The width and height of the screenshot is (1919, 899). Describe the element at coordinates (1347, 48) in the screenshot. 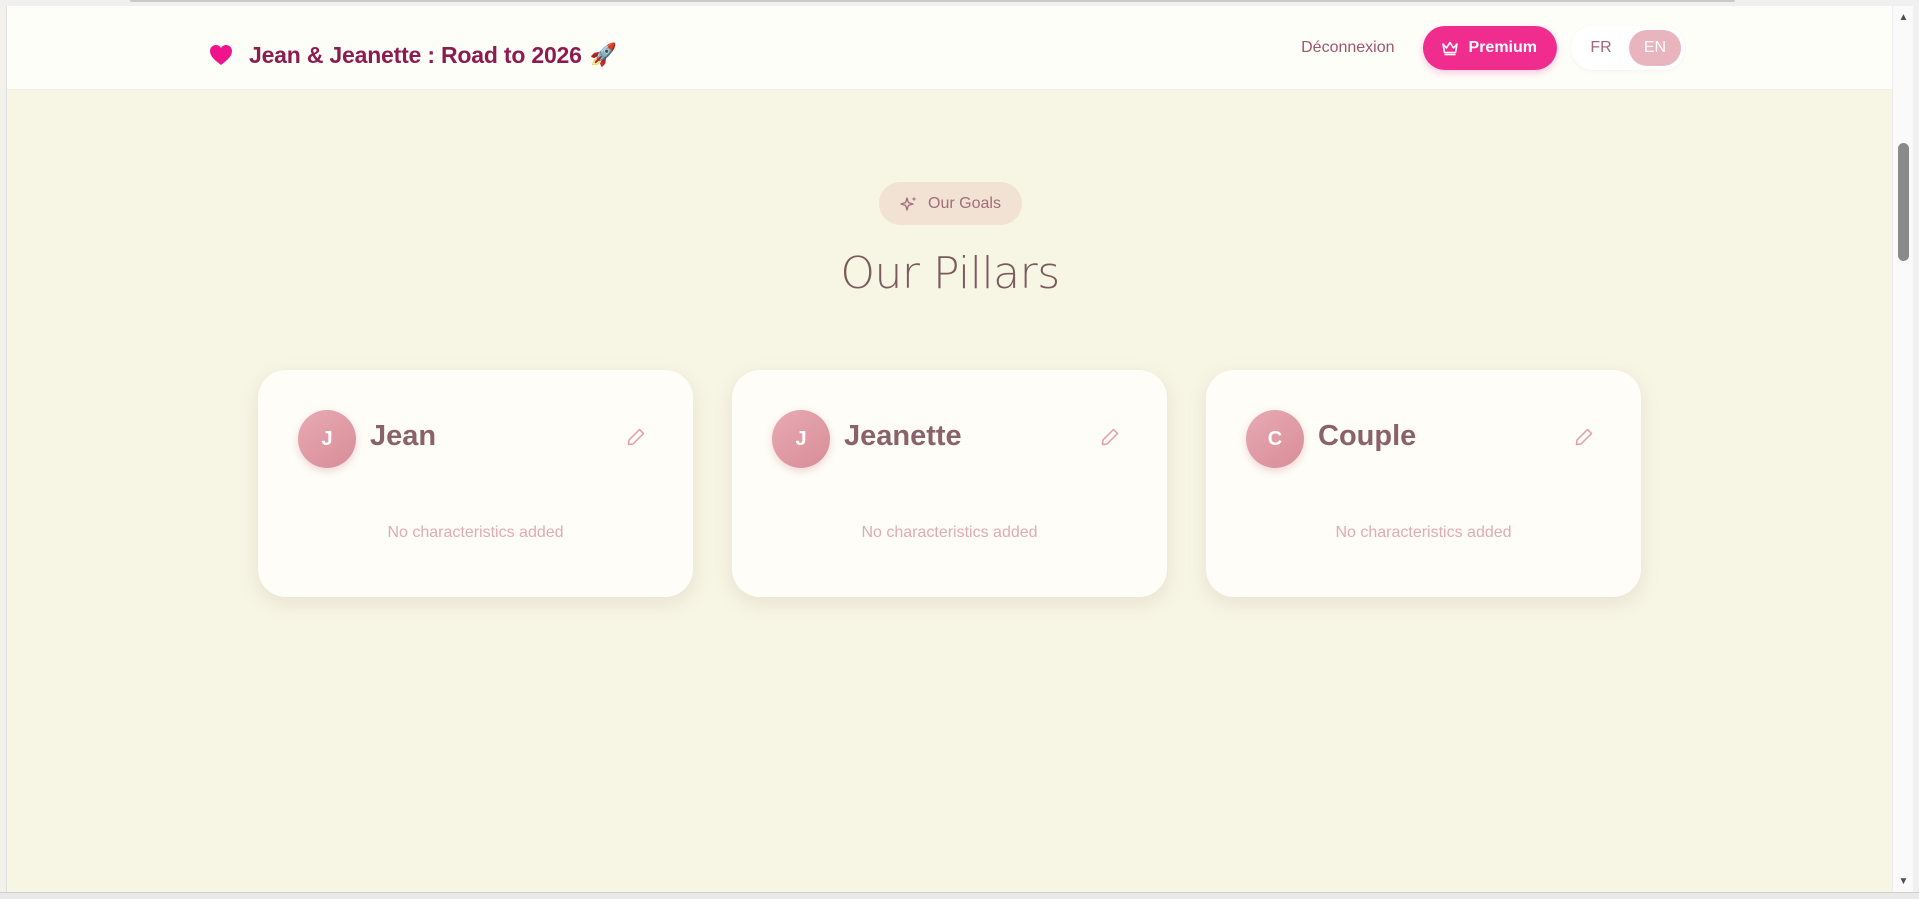

I see `logout-link: Déconnexion` at that location.